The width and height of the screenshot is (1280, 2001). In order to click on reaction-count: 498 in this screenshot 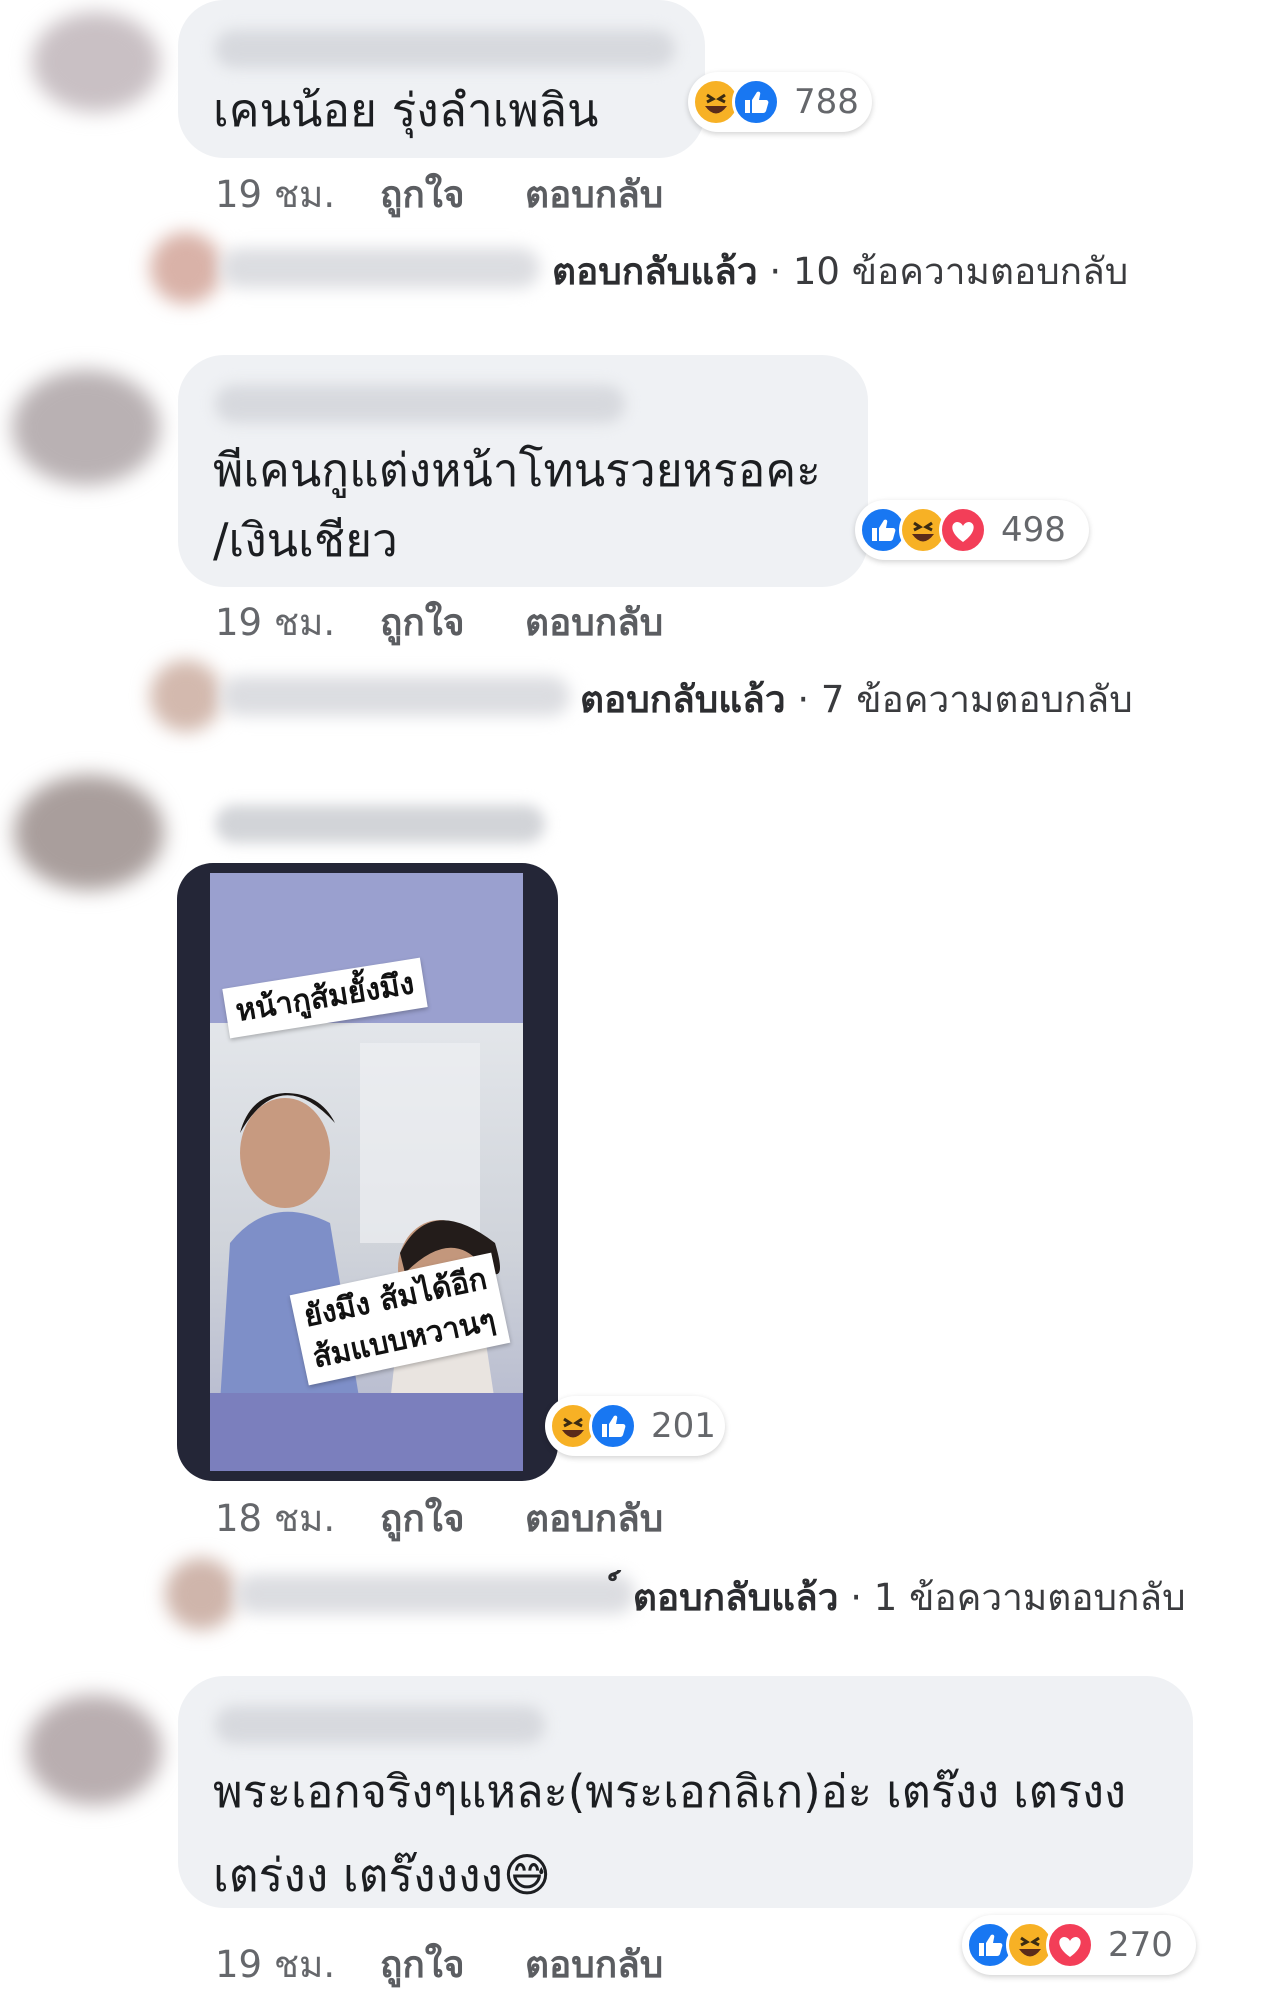, I will do `click(1033, 530)`.